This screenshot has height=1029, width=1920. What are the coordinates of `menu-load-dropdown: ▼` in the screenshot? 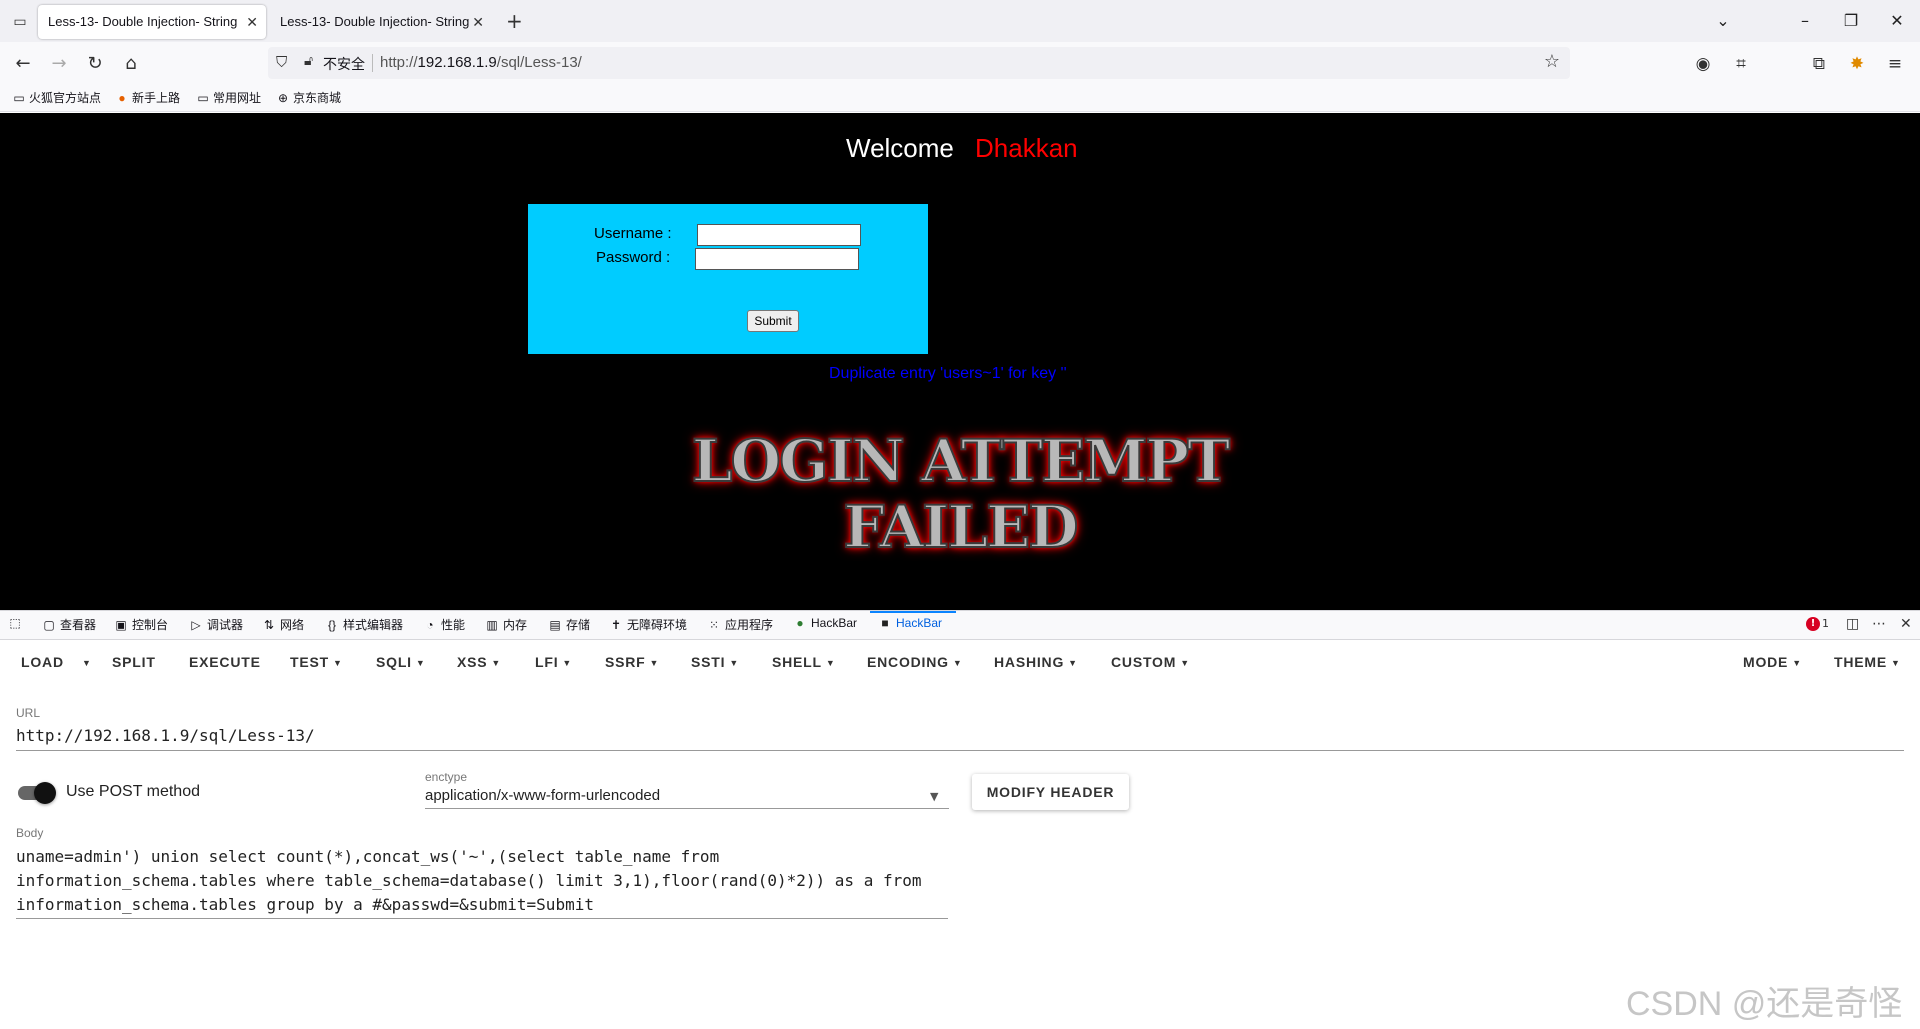 It's located at (85, 662).